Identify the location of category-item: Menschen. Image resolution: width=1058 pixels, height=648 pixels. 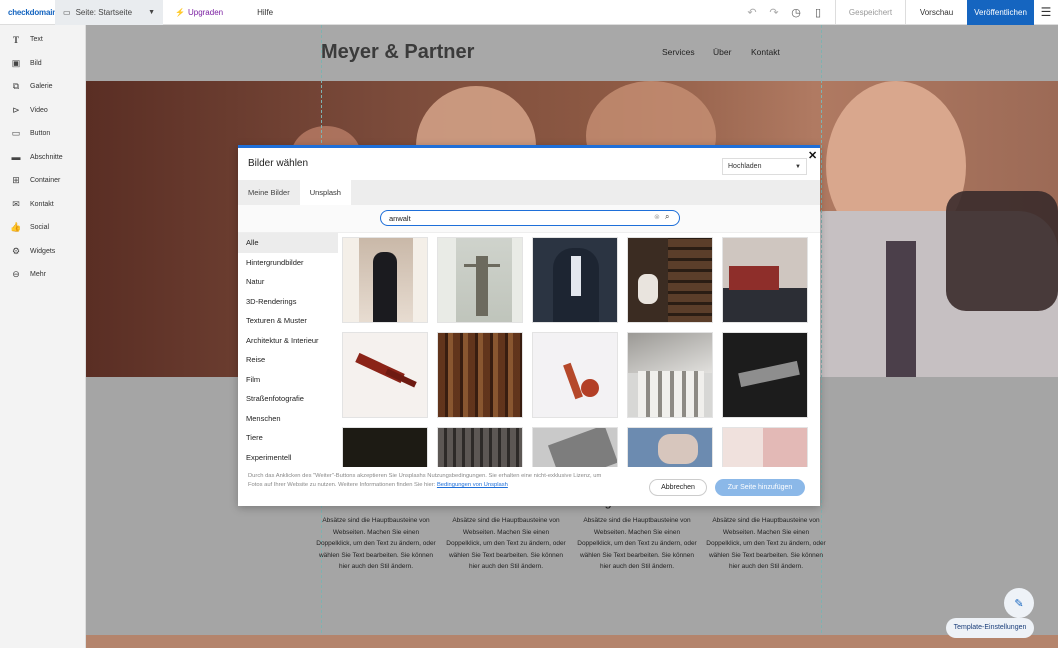
(288, 419).